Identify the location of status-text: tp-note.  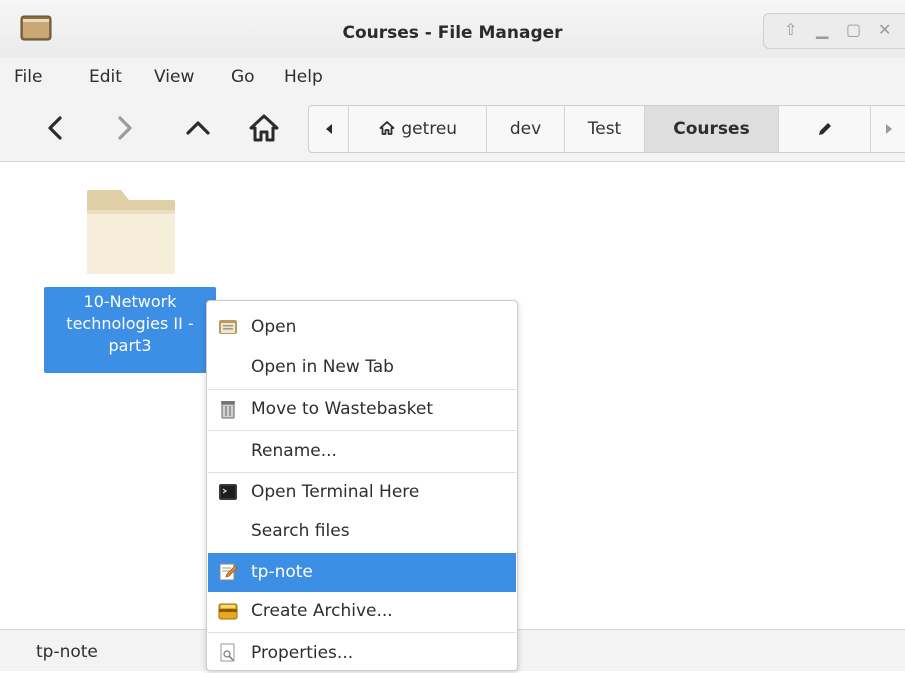
(67, 652).